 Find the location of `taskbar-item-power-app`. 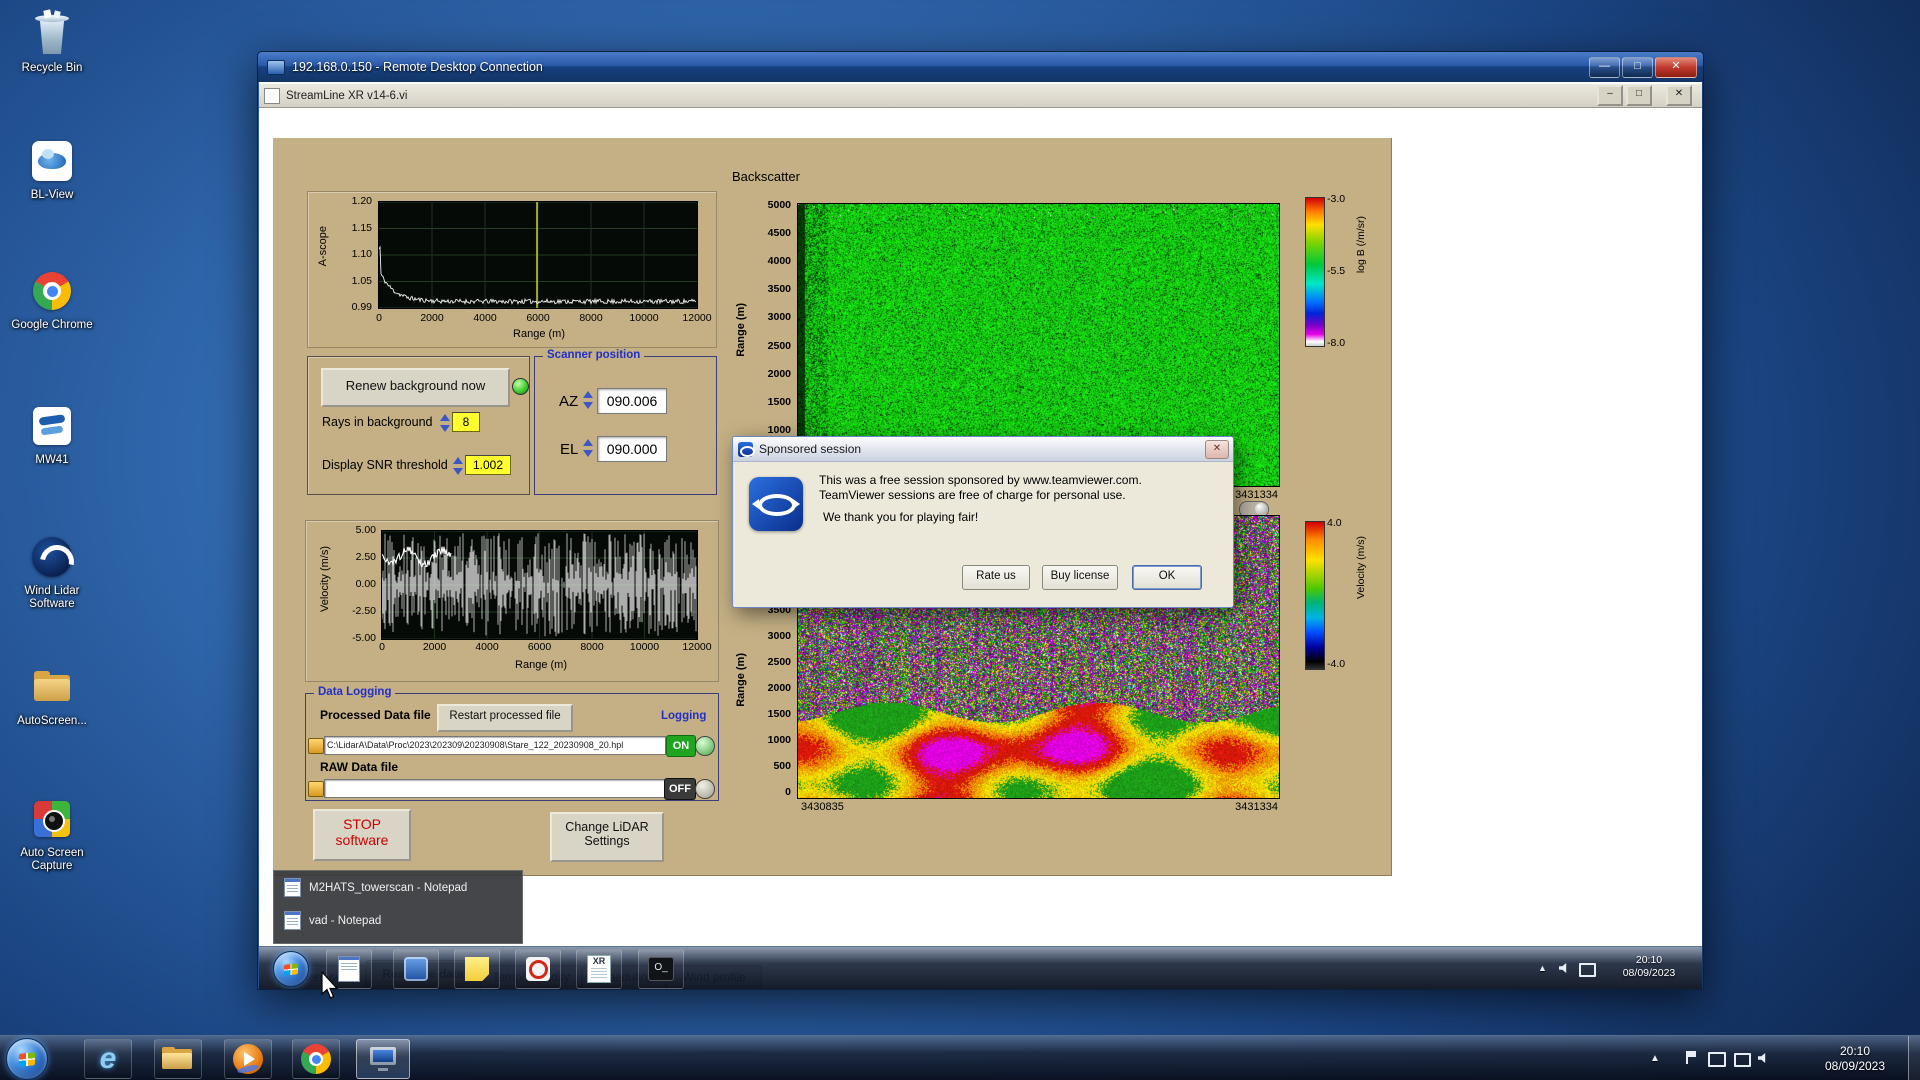

taskbar-item-power-app is located at coordinates (538, 969).